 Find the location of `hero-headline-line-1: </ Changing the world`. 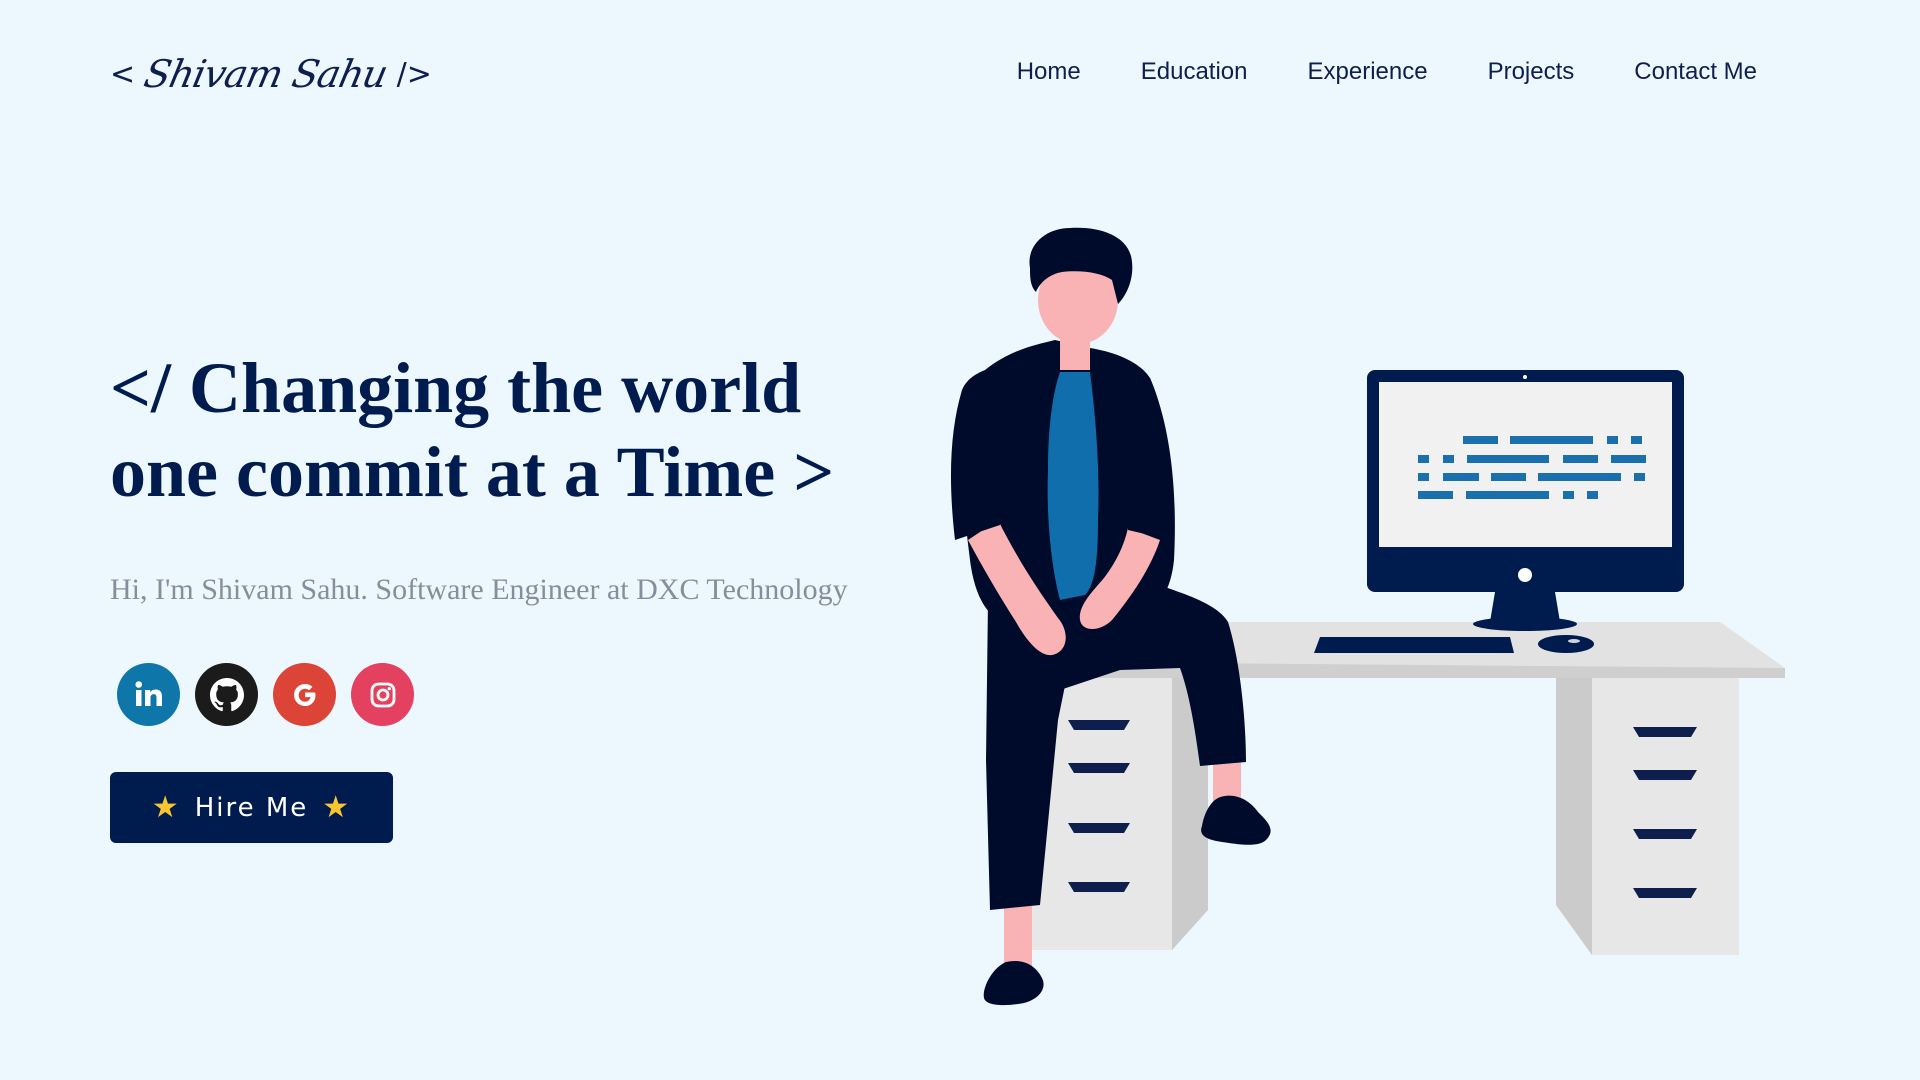

hero-headline-line-1: </ Changing the world is located at coordinates (456, 388).